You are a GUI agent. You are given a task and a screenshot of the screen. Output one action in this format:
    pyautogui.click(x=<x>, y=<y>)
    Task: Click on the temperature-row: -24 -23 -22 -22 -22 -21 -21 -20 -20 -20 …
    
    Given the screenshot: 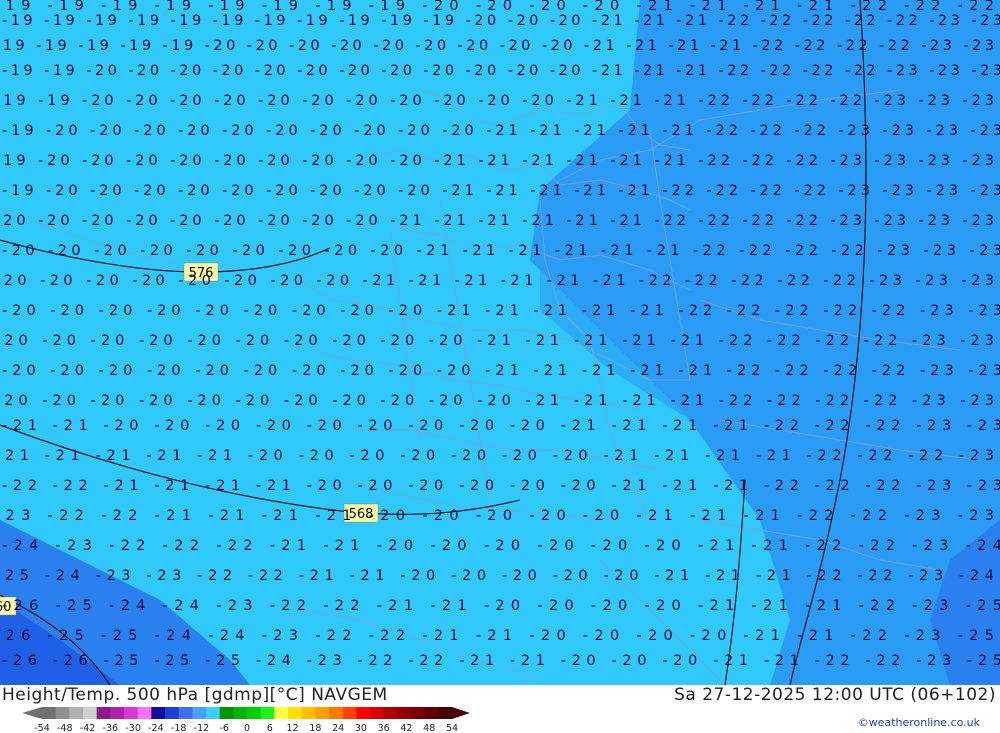 What is the action you would take?
    pyautogui.click(x=501, y=546)
    